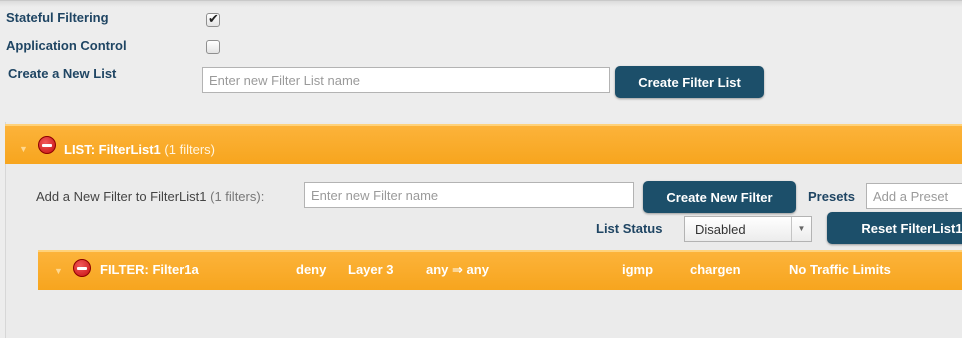  I want to click on filter-layer: Layer 3, so click(371, 269).